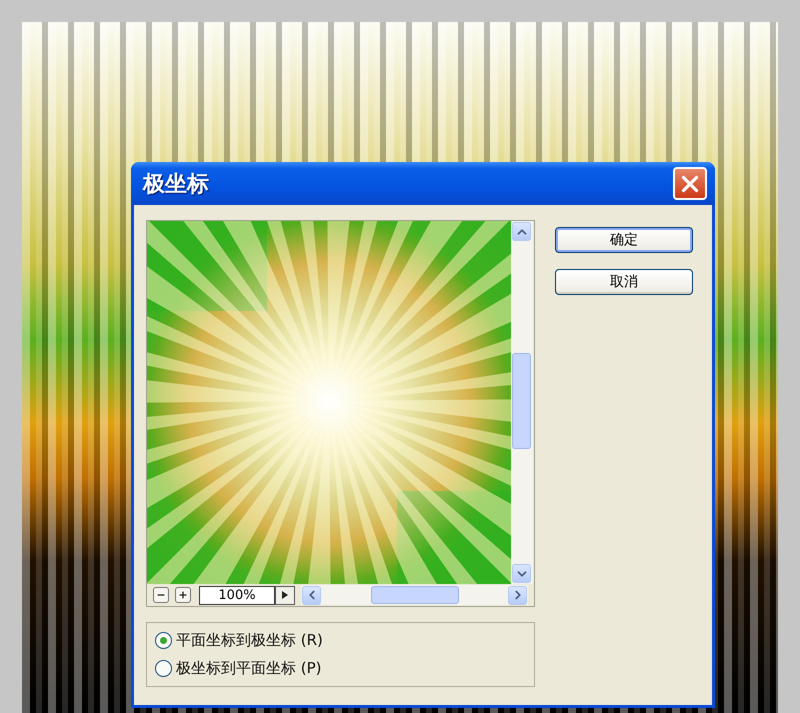 The image size is (800, 713). Describe the element at coordinates (161, 595) in the screenshot. I see `zoom-out-button` at that location.